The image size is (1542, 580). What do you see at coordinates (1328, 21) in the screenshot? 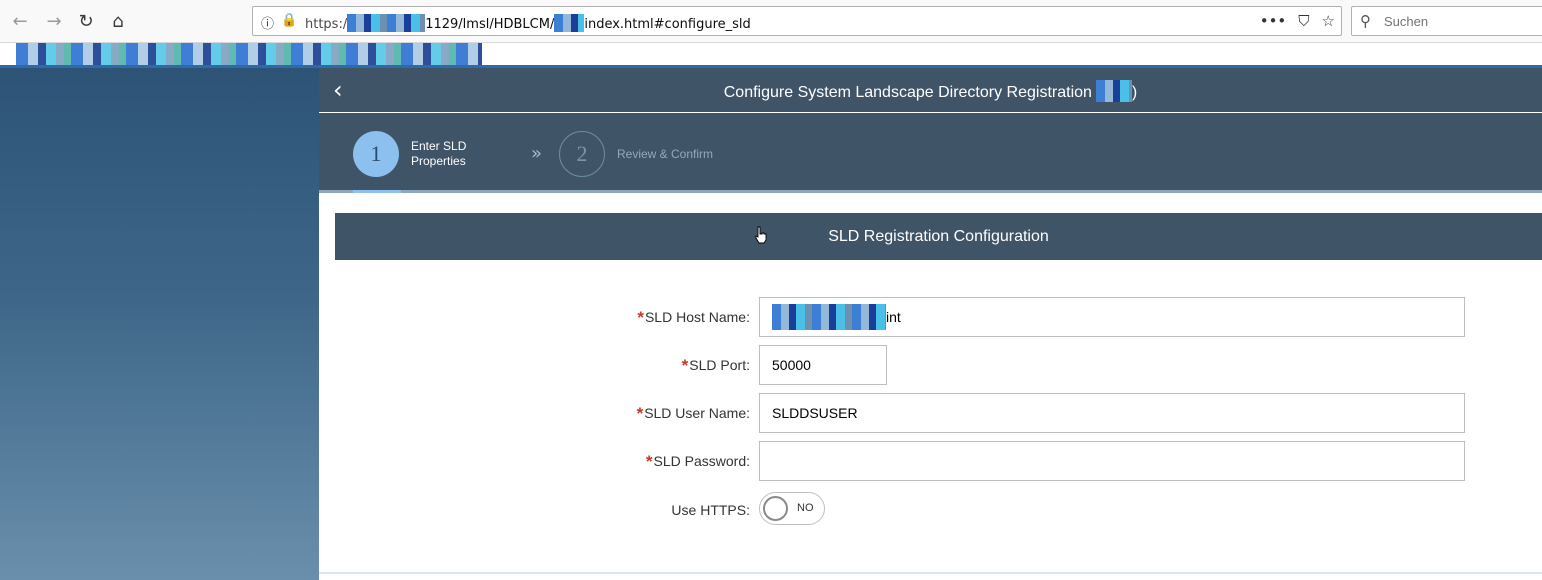
I see `bookmark-star-icon: ☆` at bounding box center [1328, 21].